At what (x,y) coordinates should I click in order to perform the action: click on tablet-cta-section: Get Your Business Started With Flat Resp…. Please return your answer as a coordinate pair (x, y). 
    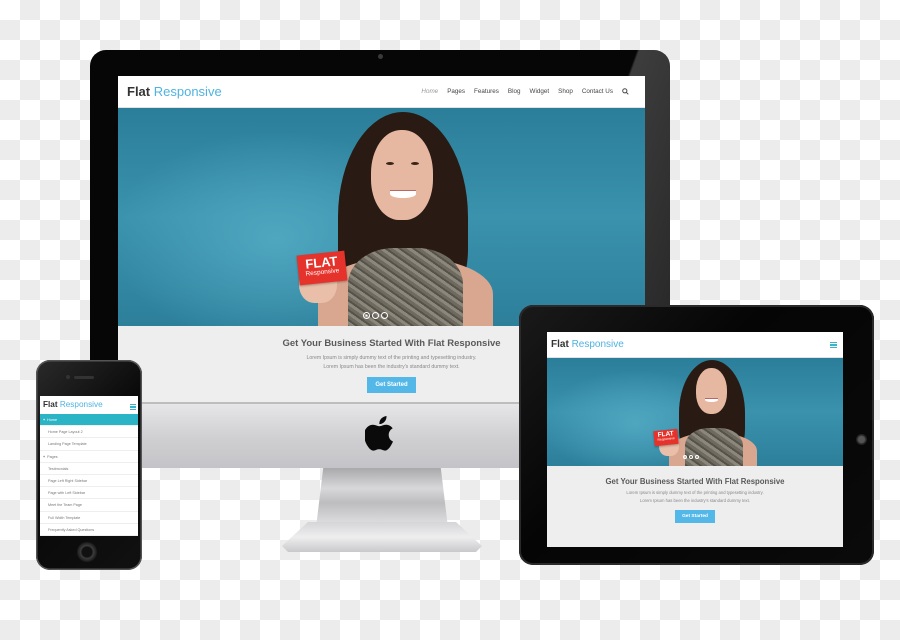
    Looking at the image, I should click on (695, 506).